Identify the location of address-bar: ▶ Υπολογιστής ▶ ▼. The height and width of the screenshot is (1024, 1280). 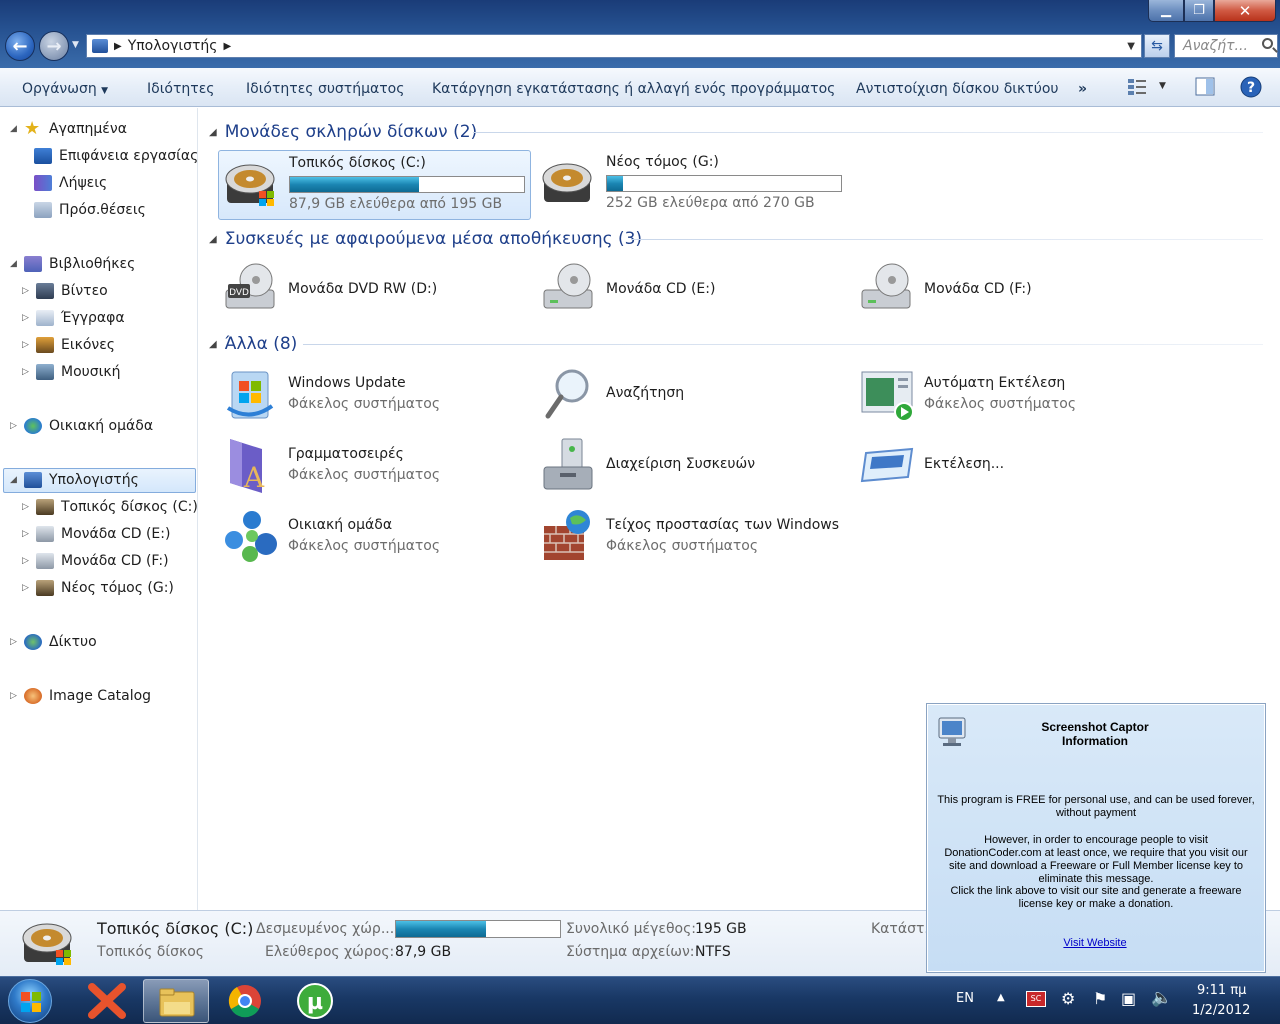
(614, 46).